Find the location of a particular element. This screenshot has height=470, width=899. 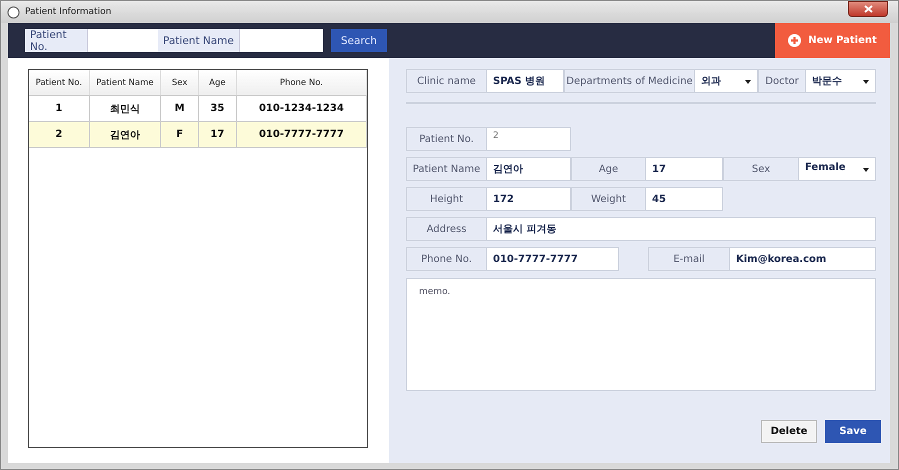

column-header: Age is located at coordinates (218, 82).